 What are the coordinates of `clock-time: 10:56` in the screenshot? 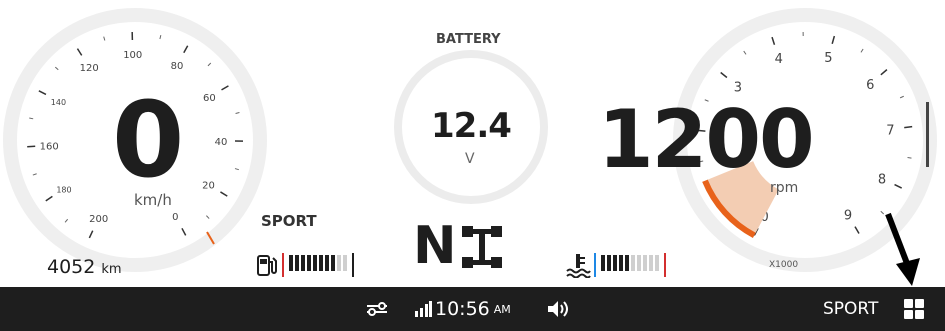 It's located at (462, 309).